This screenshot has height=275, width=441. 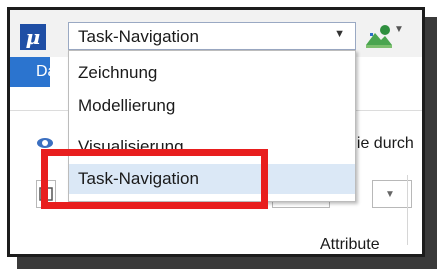 I want to click on red-highlight-box, so click(x=154, y=179).